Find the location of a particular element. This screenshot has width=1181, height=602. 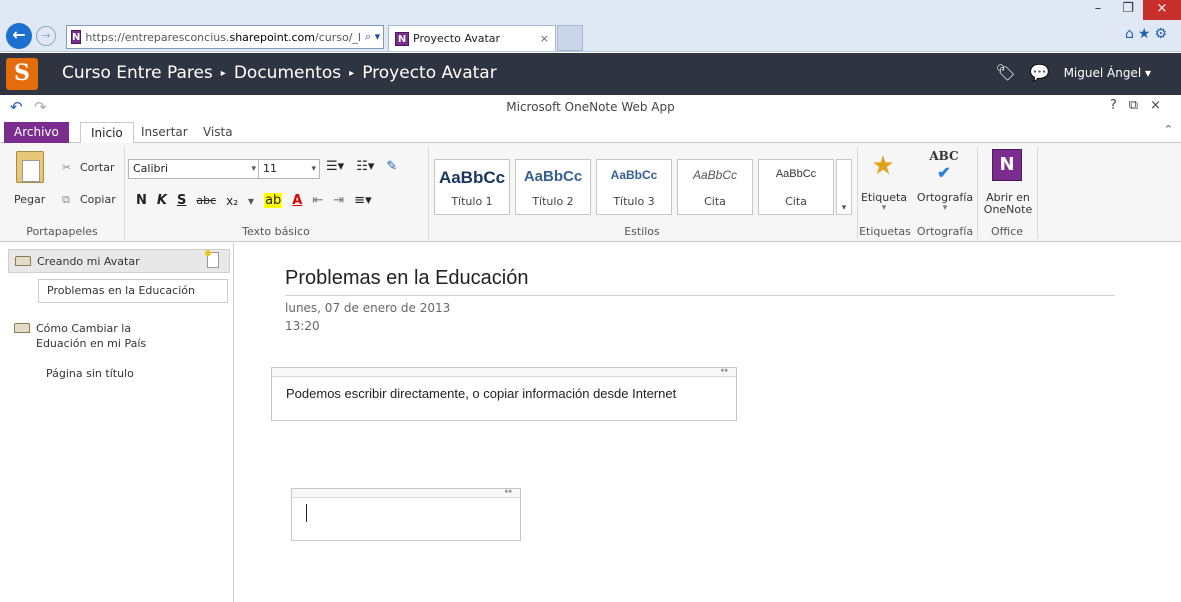

user-menu: Miguel Ángel ▾ is located at coordinates (1107, 73).